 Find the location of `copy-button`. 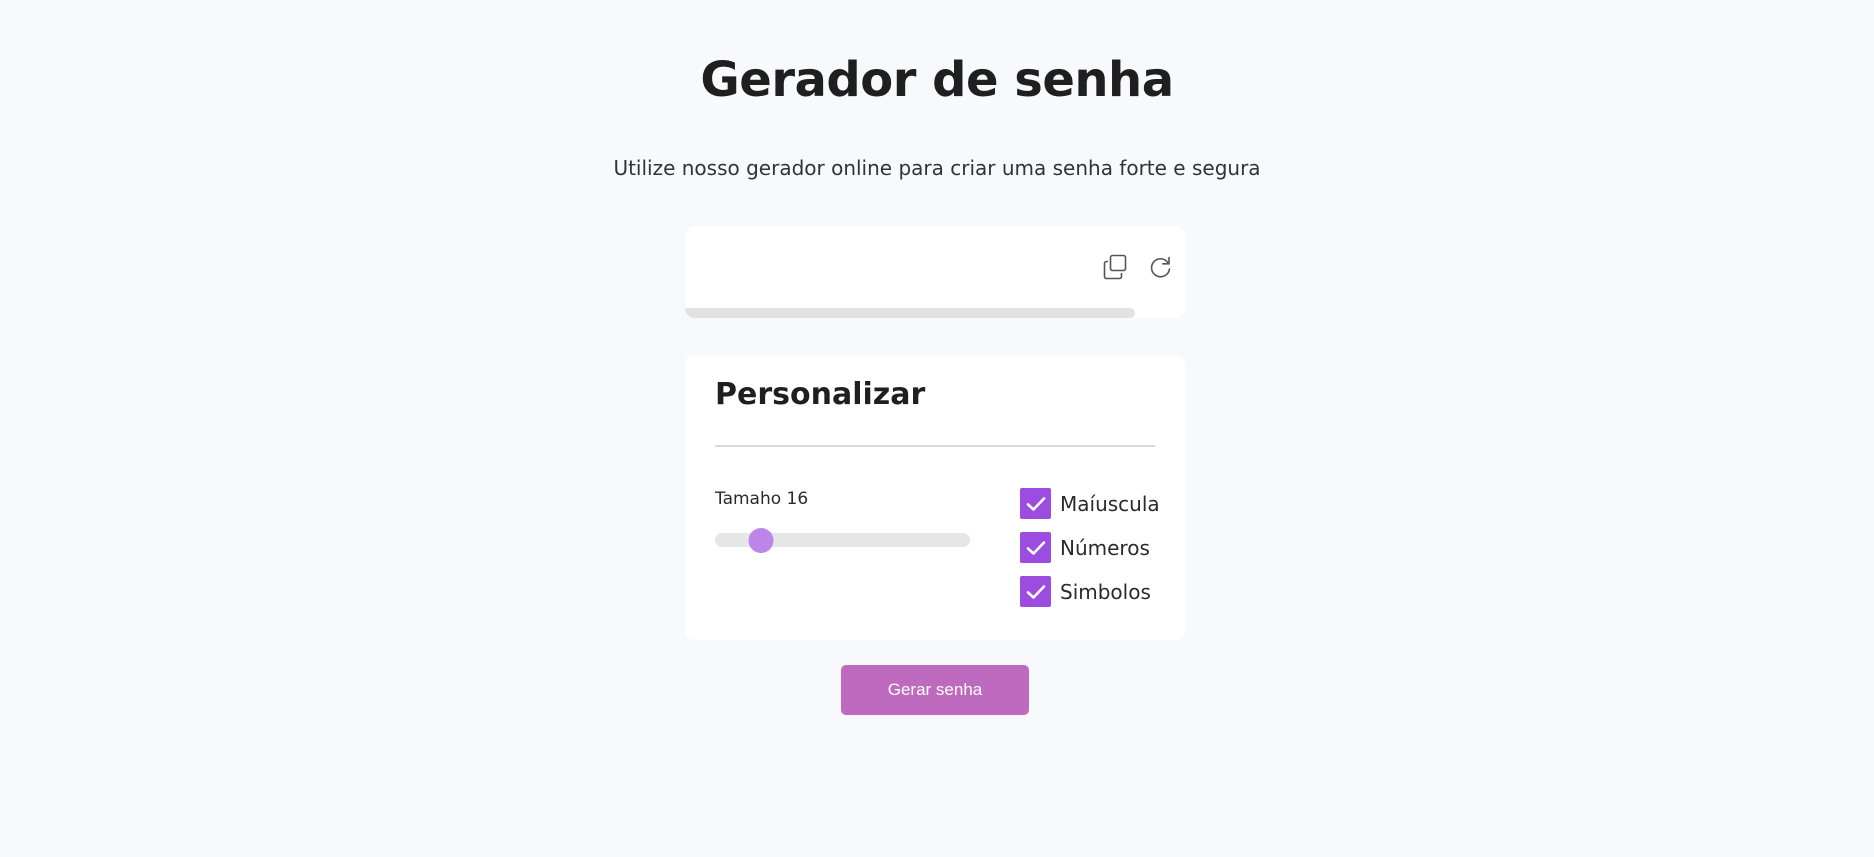

copy-button is located at coordinates (1116, 268).